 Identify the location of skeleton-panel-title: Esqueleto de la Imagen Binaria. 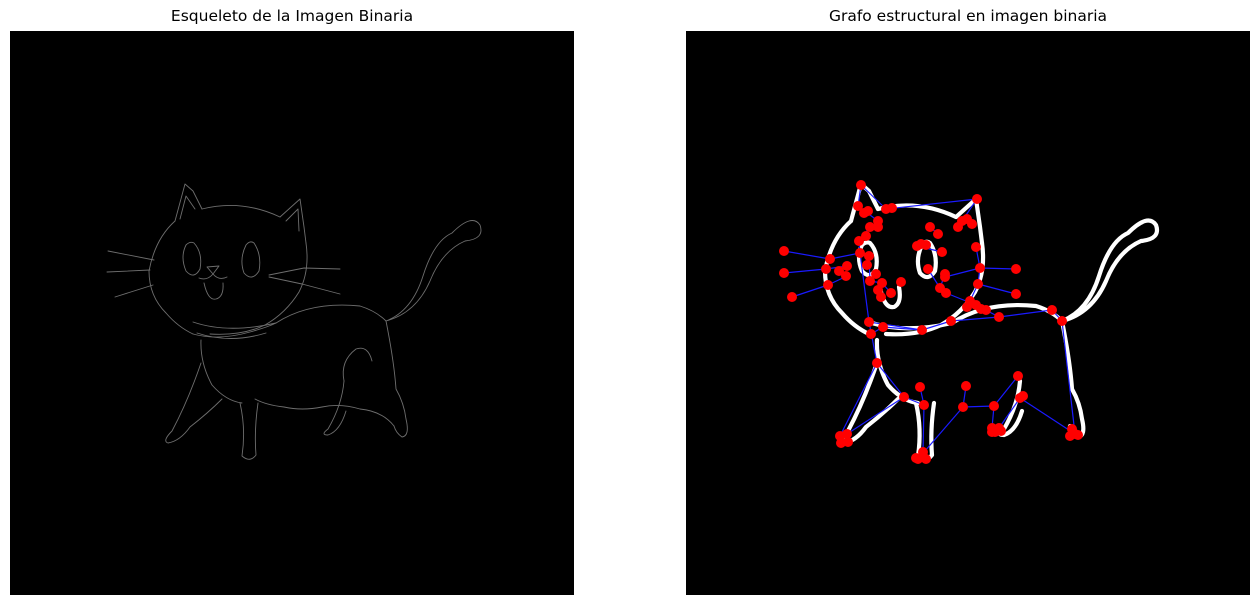
(292, 16).